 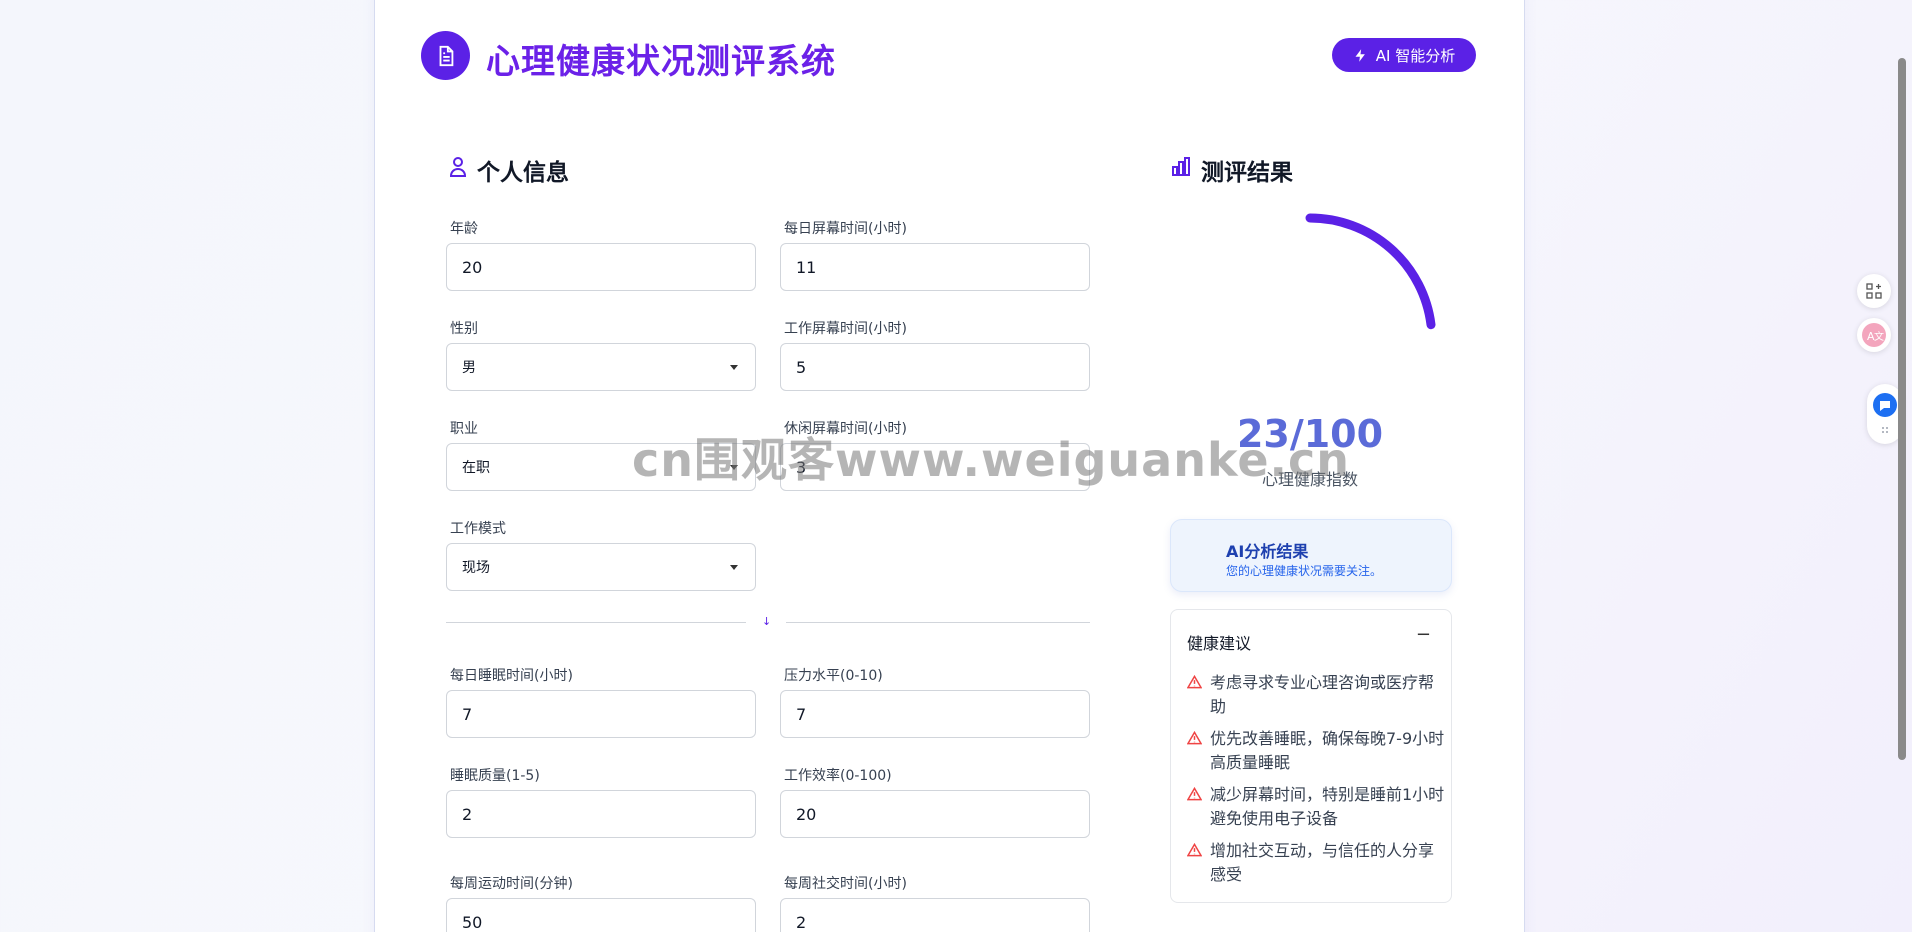 What do you see at coordinates (523, 173) in the screenshot?
I see `personal-info-title: 个人信息` at bounding box center [523, 173].